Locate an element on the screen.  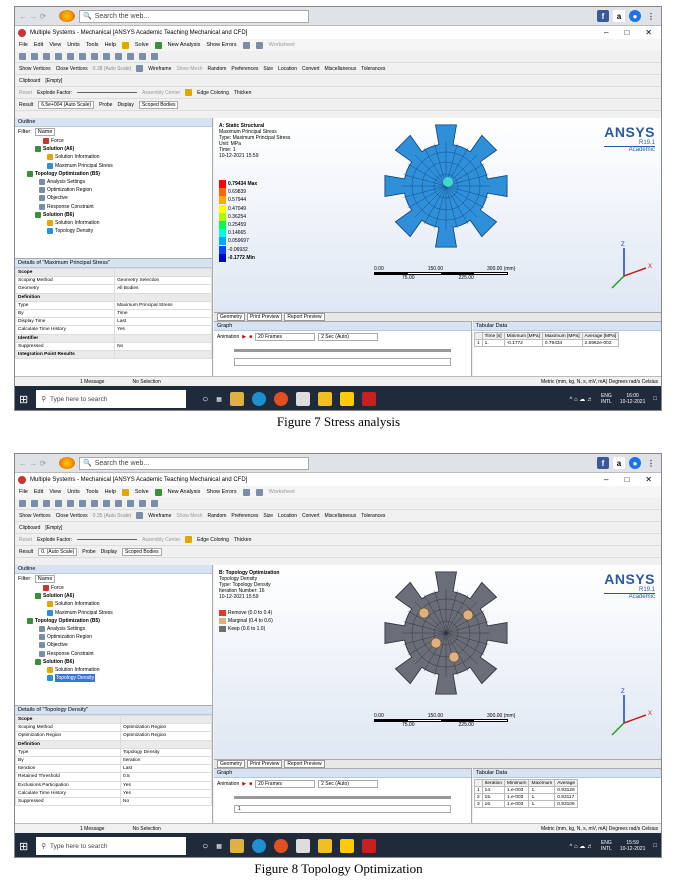
explode-factor-slider is located at coordinates (107, 92).